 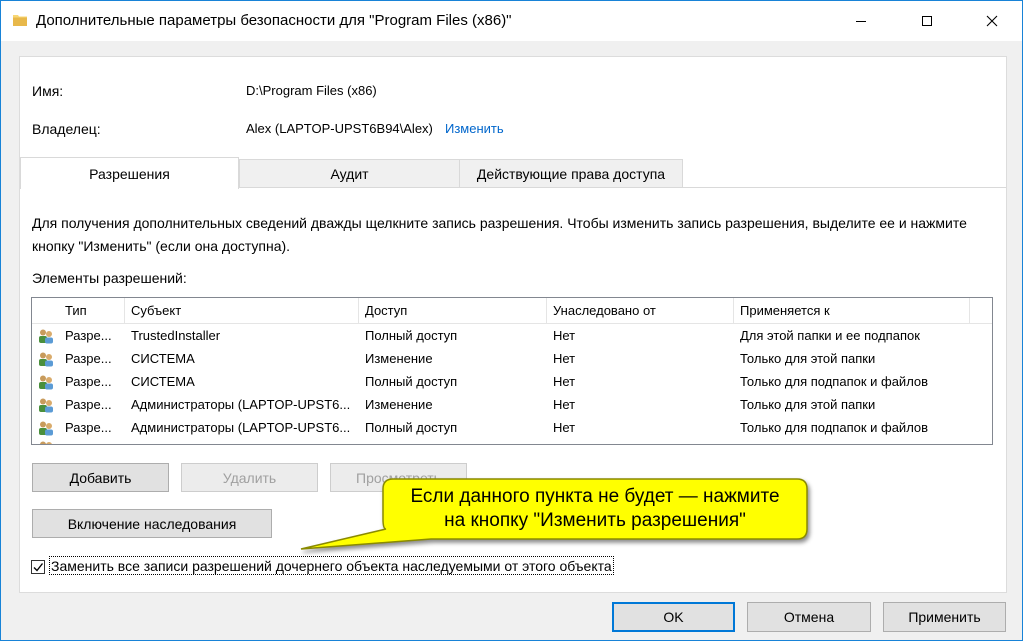 I want to click on cell-subject: TrustedInstaller, so click(x=176, y=335).